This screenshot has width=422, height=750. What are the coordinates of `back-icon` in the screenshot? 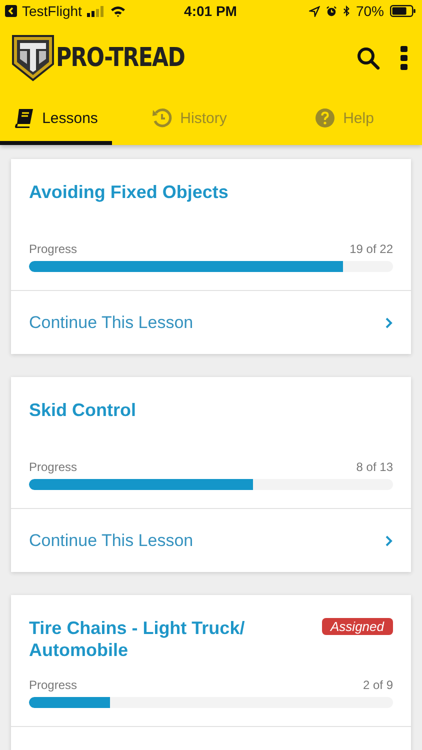 It's located at (11, 11).